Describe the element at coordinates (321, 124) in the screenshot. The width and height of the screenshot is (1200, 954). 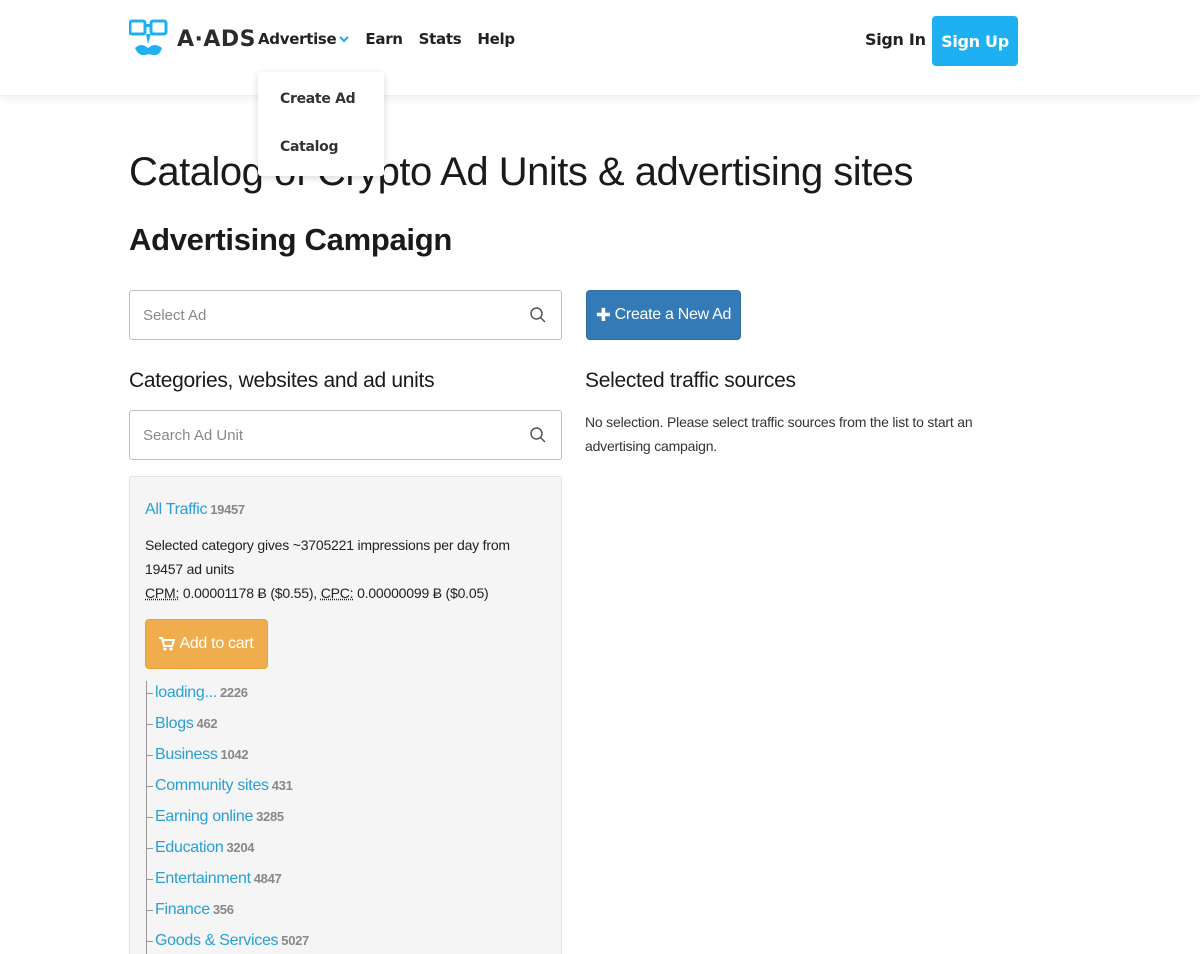
I see `advertise-dropdown-menu: Create Ad Catalog` at that location.